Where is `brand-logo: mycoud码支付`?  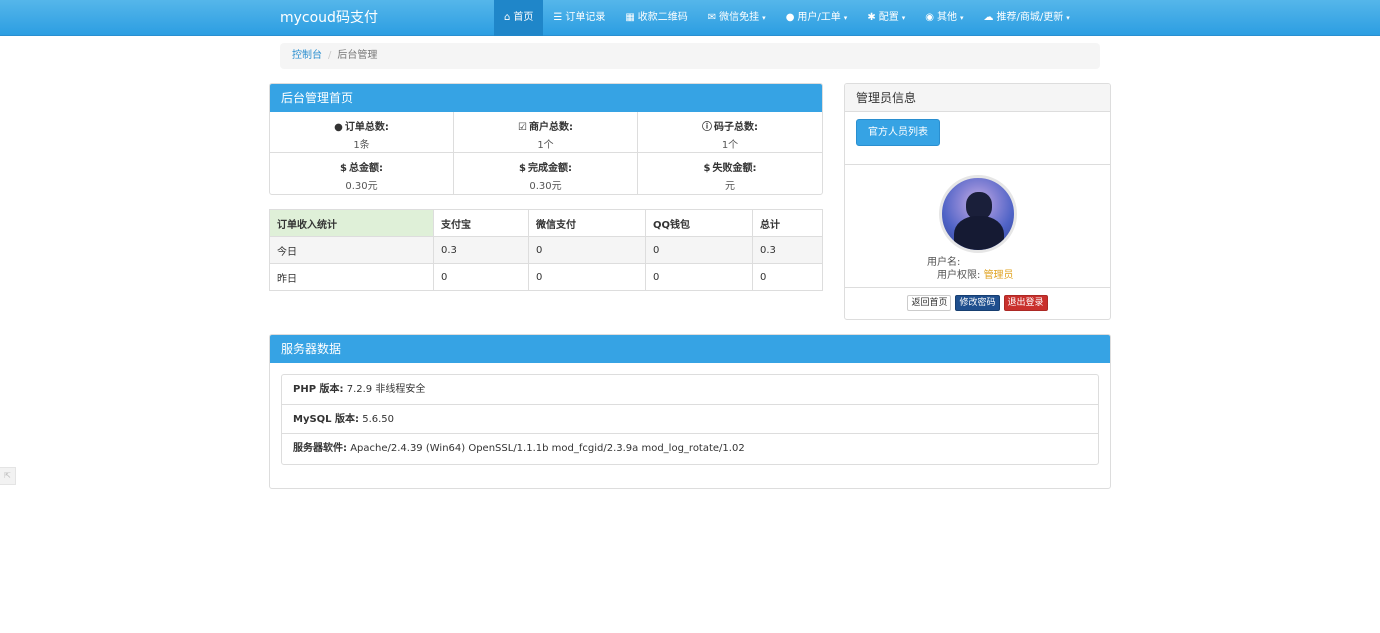
brand-logo: mycoud码支付 is located at coordinates (329, 18).